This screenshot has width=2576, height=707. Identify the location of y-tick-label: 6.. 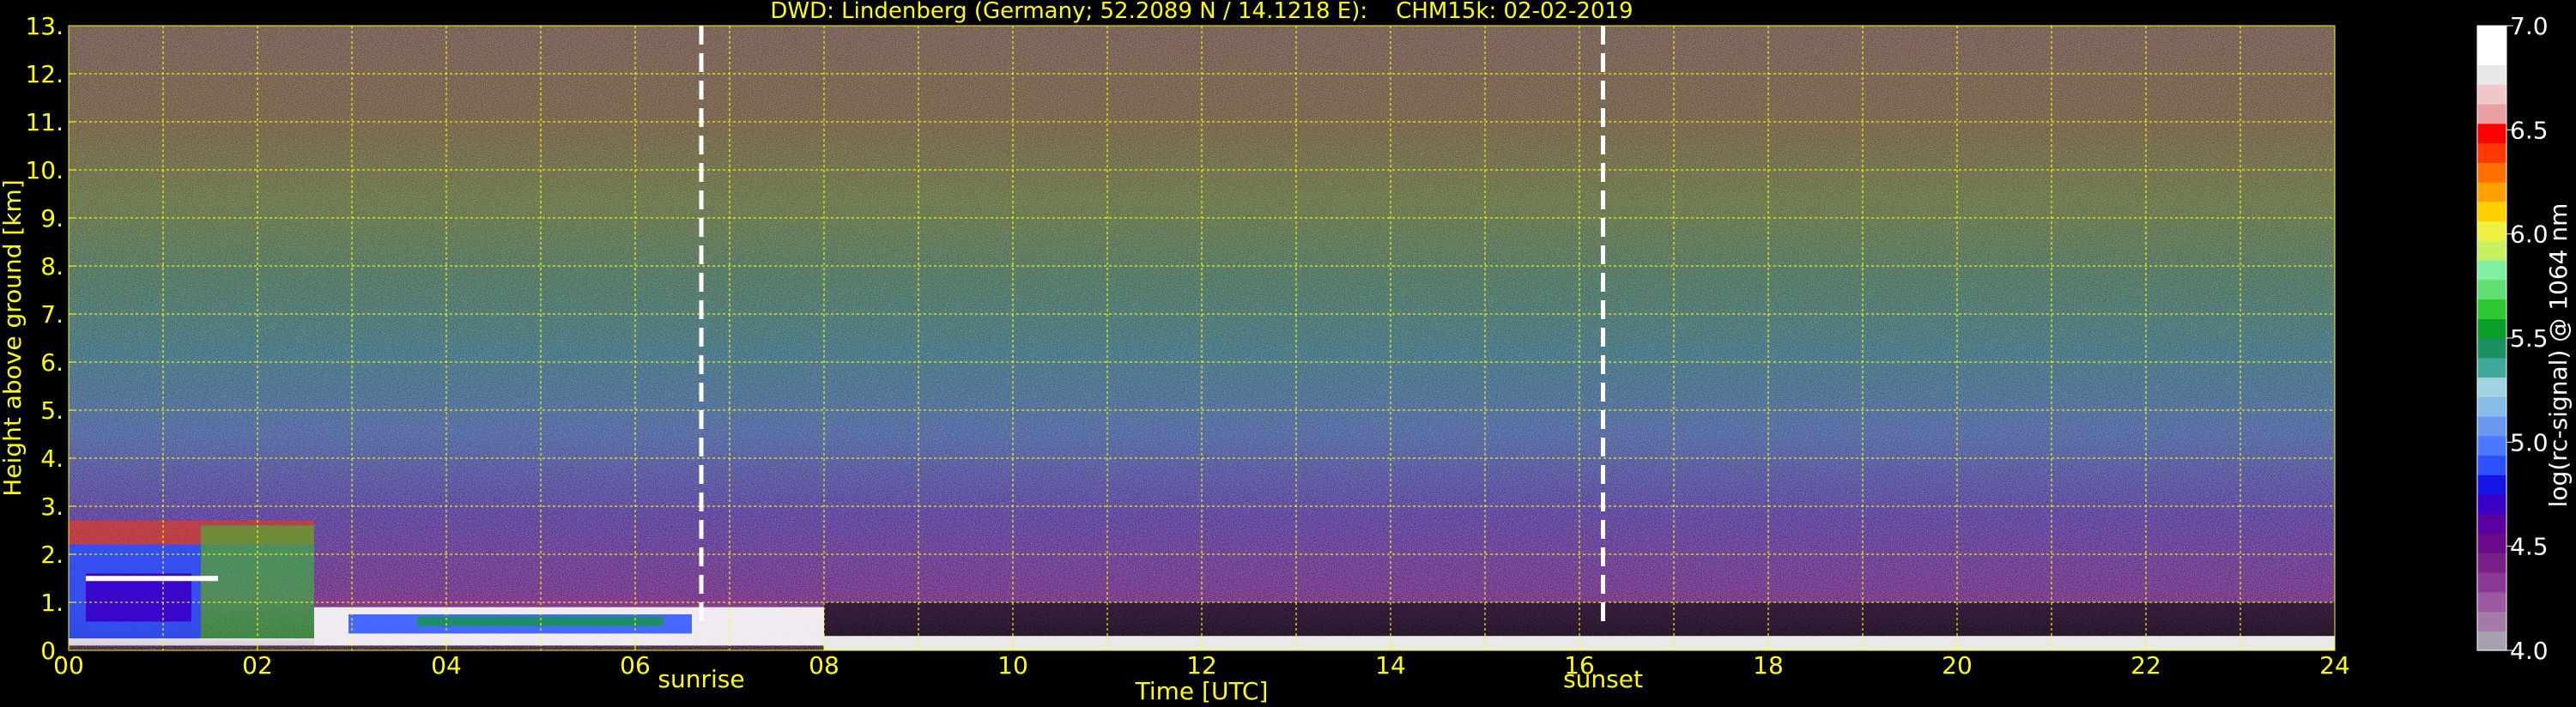
(52, 363).